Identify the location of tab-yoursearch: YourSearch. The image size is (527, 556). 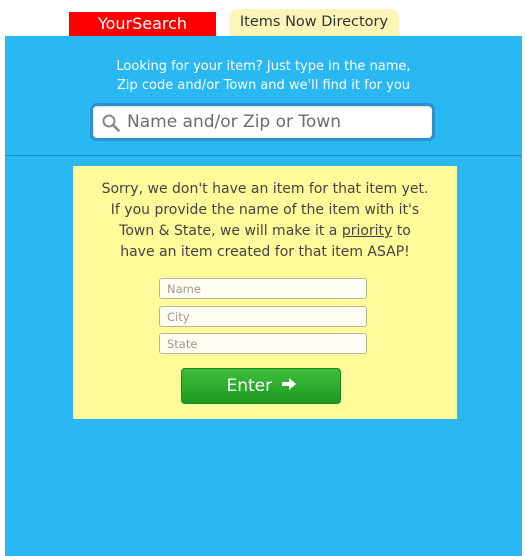
(142, 24).